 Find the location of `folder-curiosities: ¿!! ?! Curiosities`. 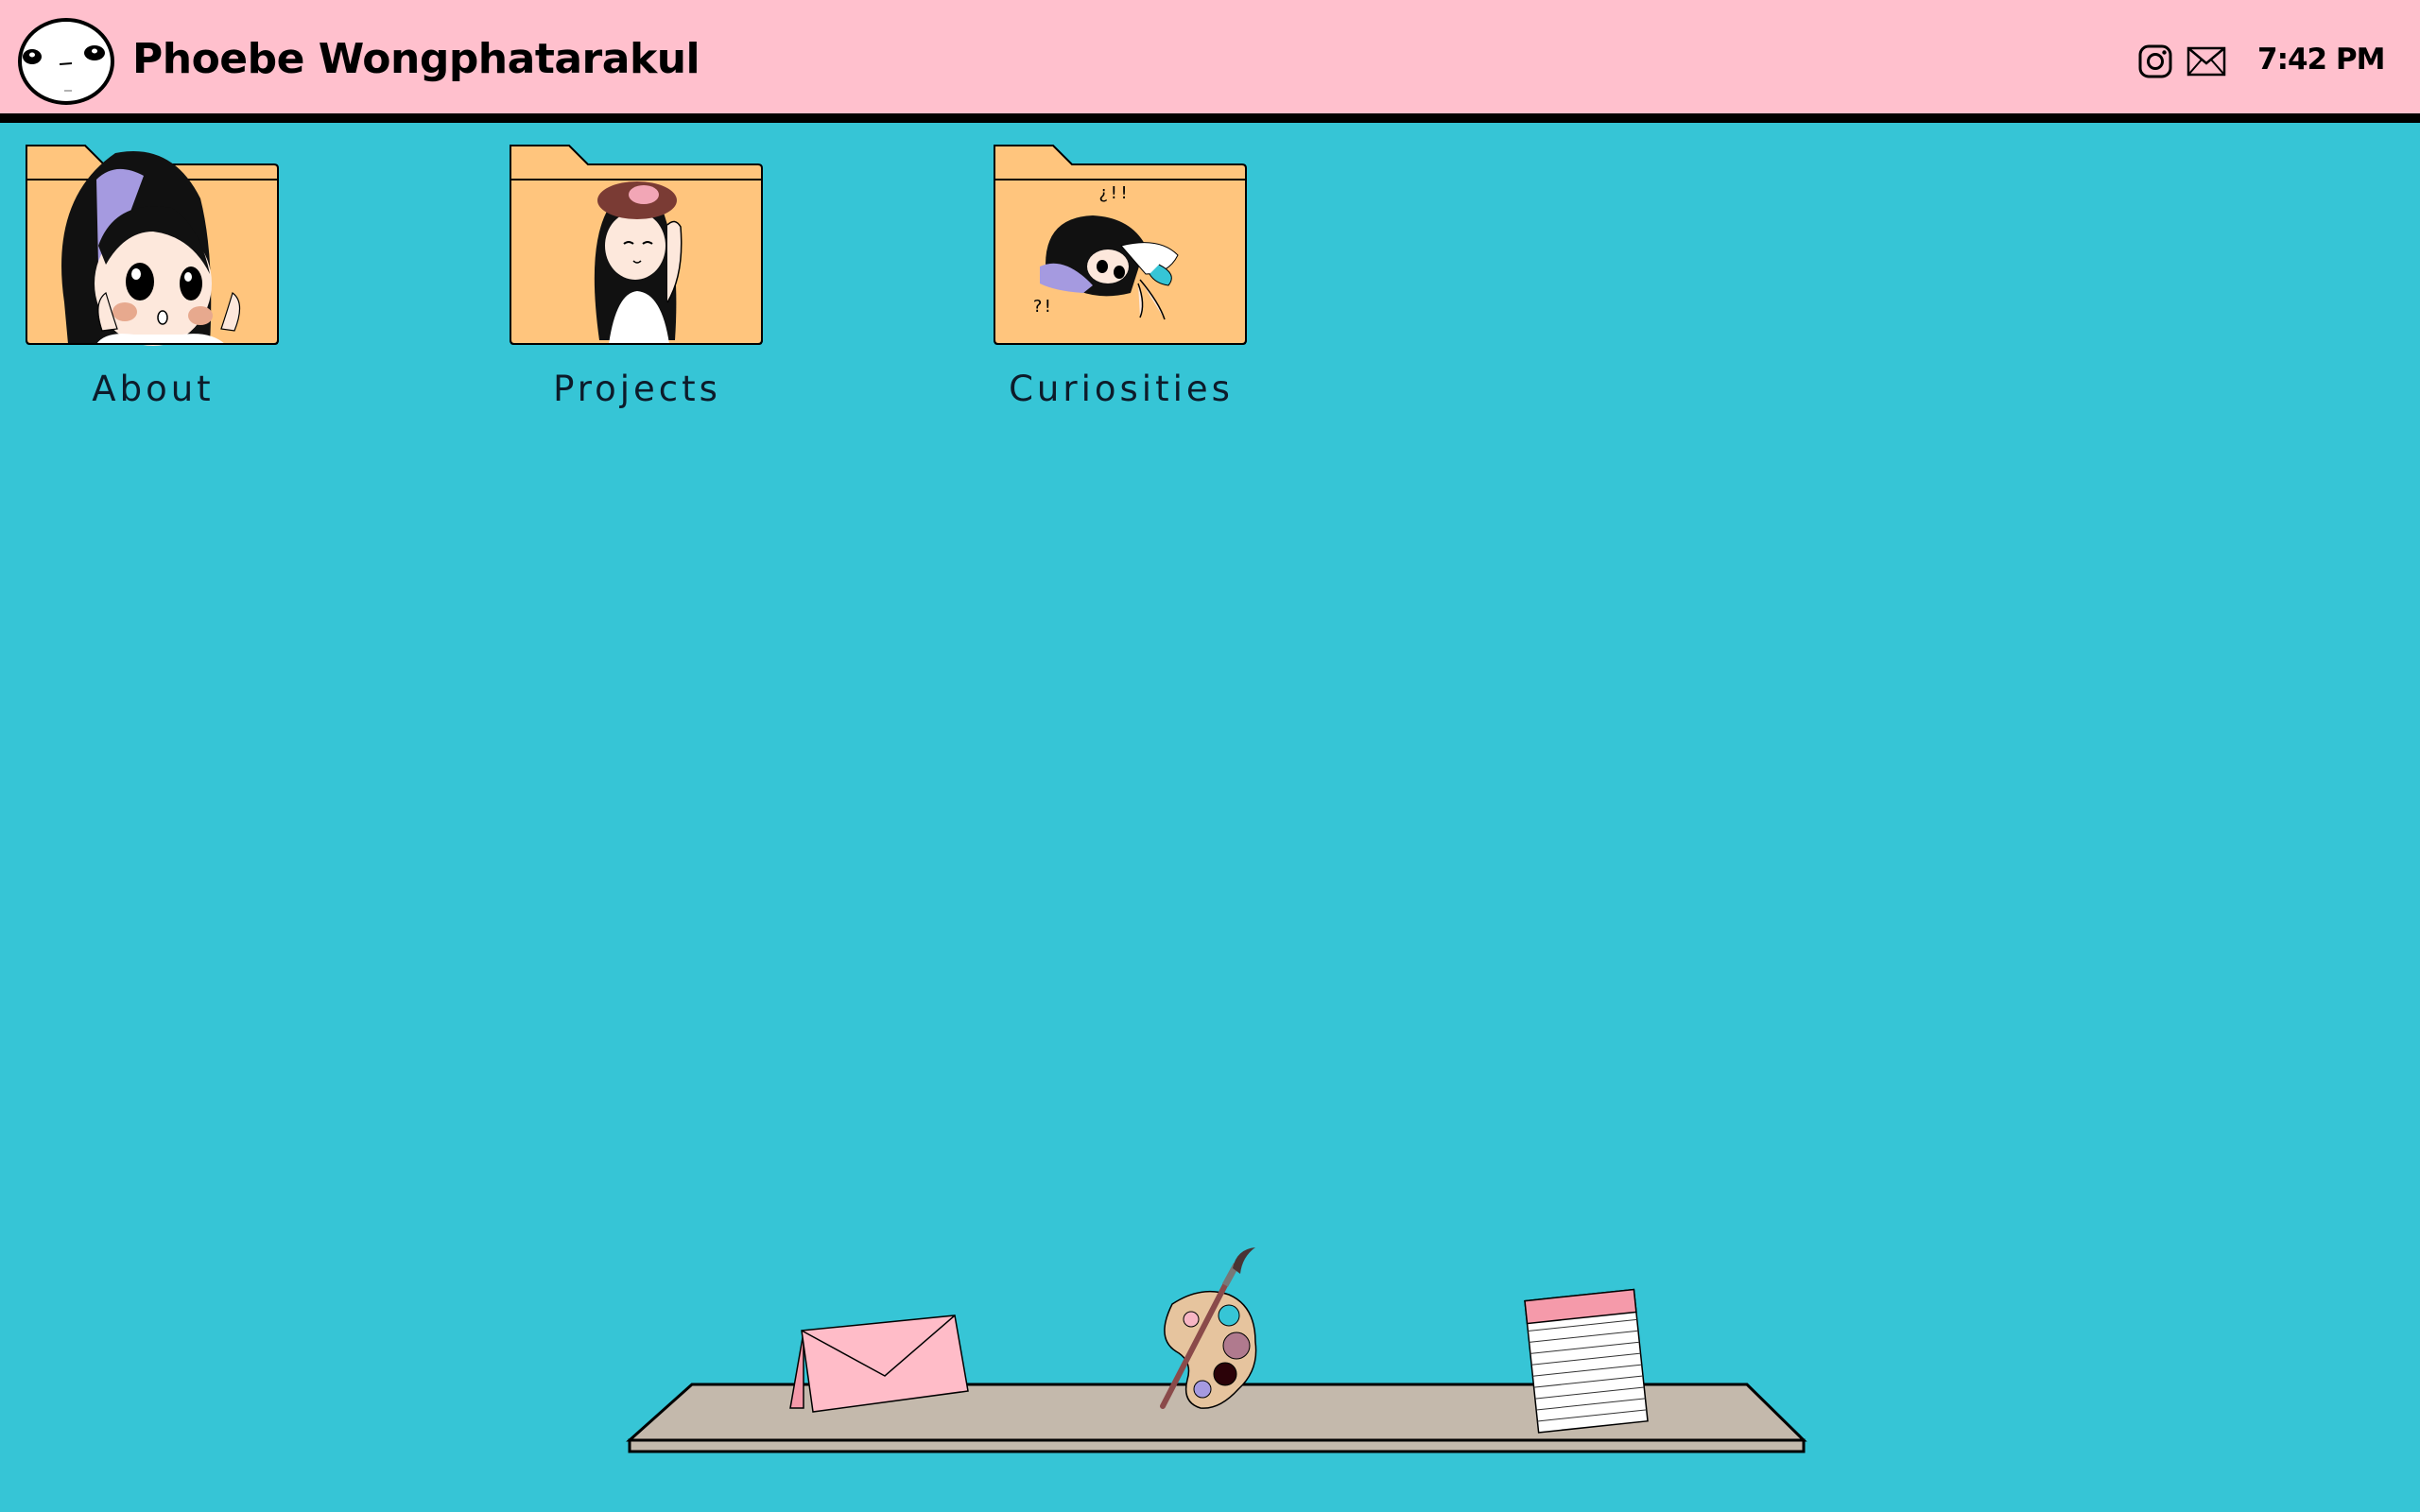

folder-curiosities: ¿!! ?! Curiosities is located at coordinates (1121, 283).